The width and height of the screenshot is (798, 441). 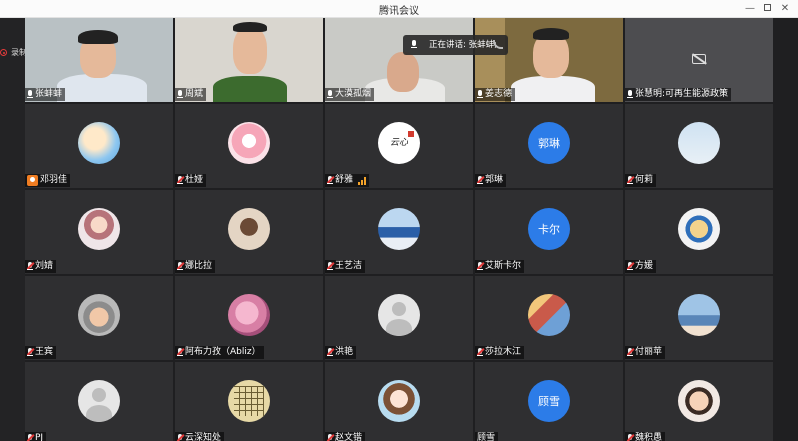 I want to click on participant-tile: 郭琳 郭琳, so click(x=549, y=146).